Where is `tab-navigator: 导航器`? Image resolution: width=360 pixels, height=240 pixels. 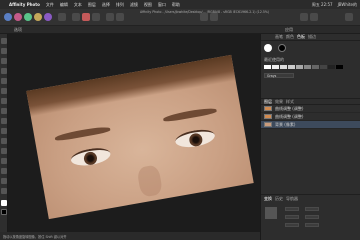
tab-navigator: 导航器 is located at coordinates (292, 199).